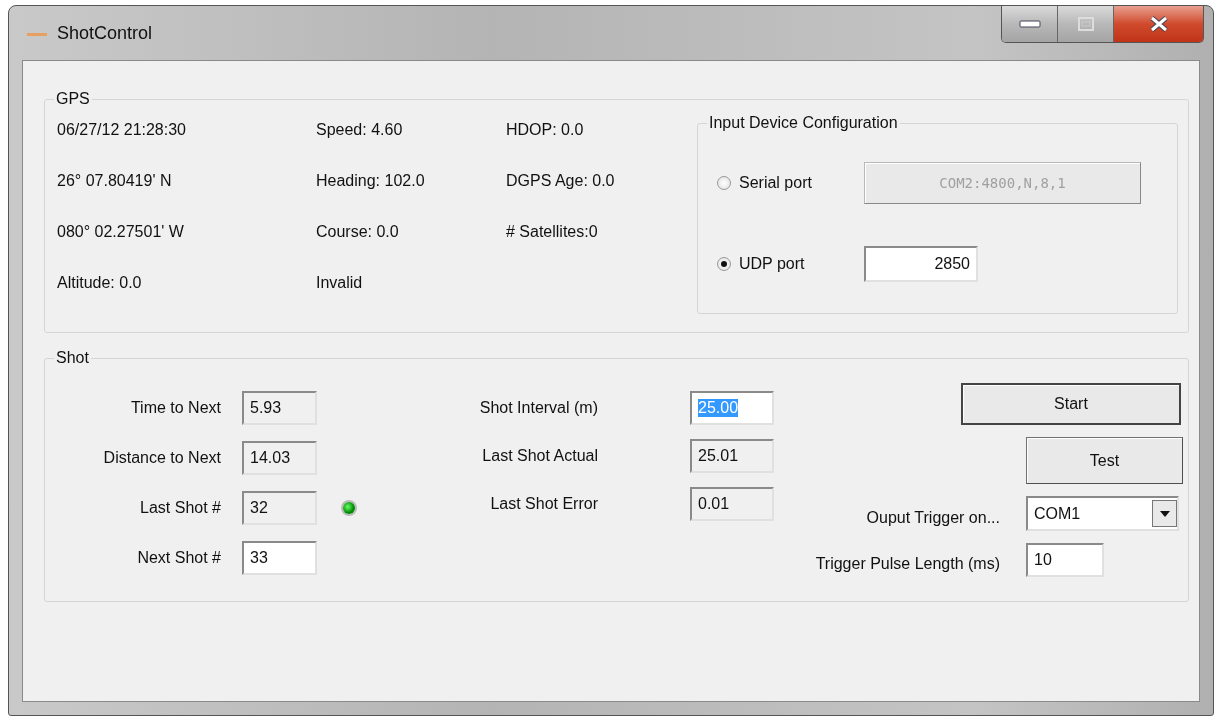 This screenshot has width=1222, height=723. I want to click on radio-button, so click(724, 264).